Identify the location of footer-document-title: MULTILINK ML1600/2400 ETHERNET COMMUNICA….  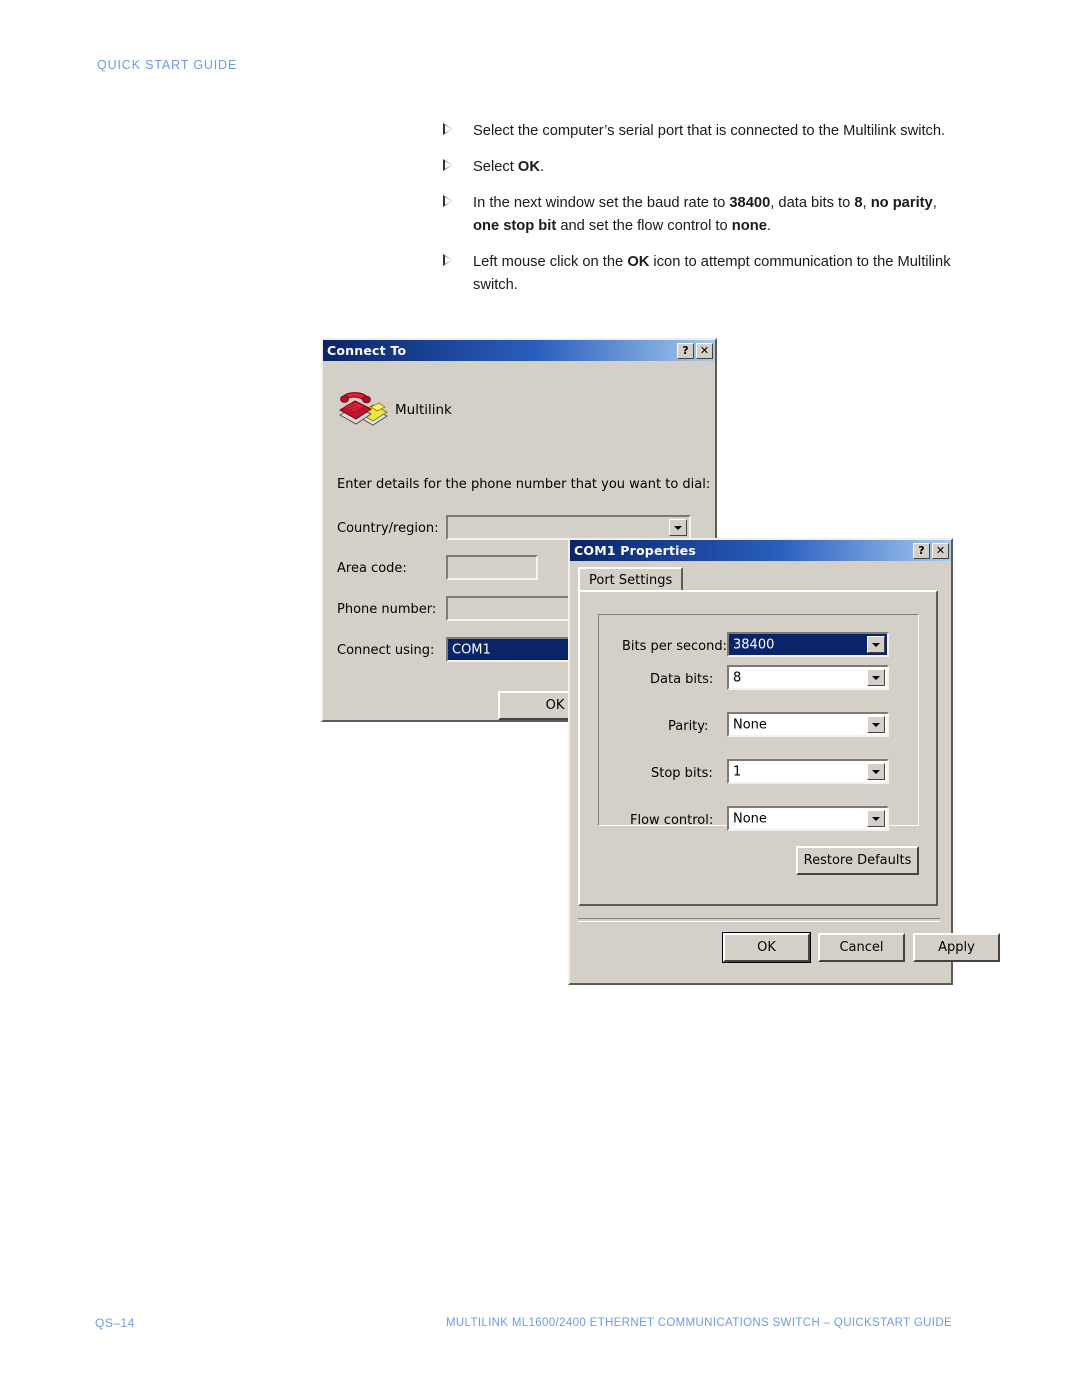
(698, 1323).